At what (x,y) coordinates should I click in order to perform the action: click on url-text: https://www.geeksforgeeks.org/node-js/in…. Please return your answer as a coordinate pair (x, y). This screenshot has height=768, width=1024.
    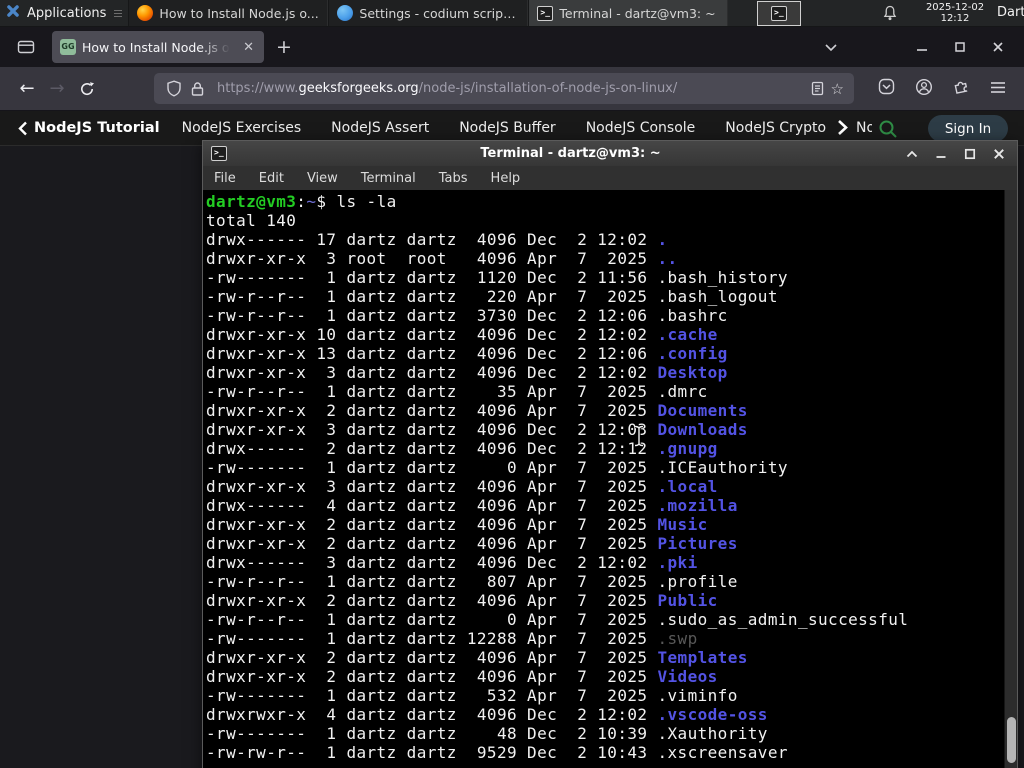
    Looking at the image, I should click on (511, 88).